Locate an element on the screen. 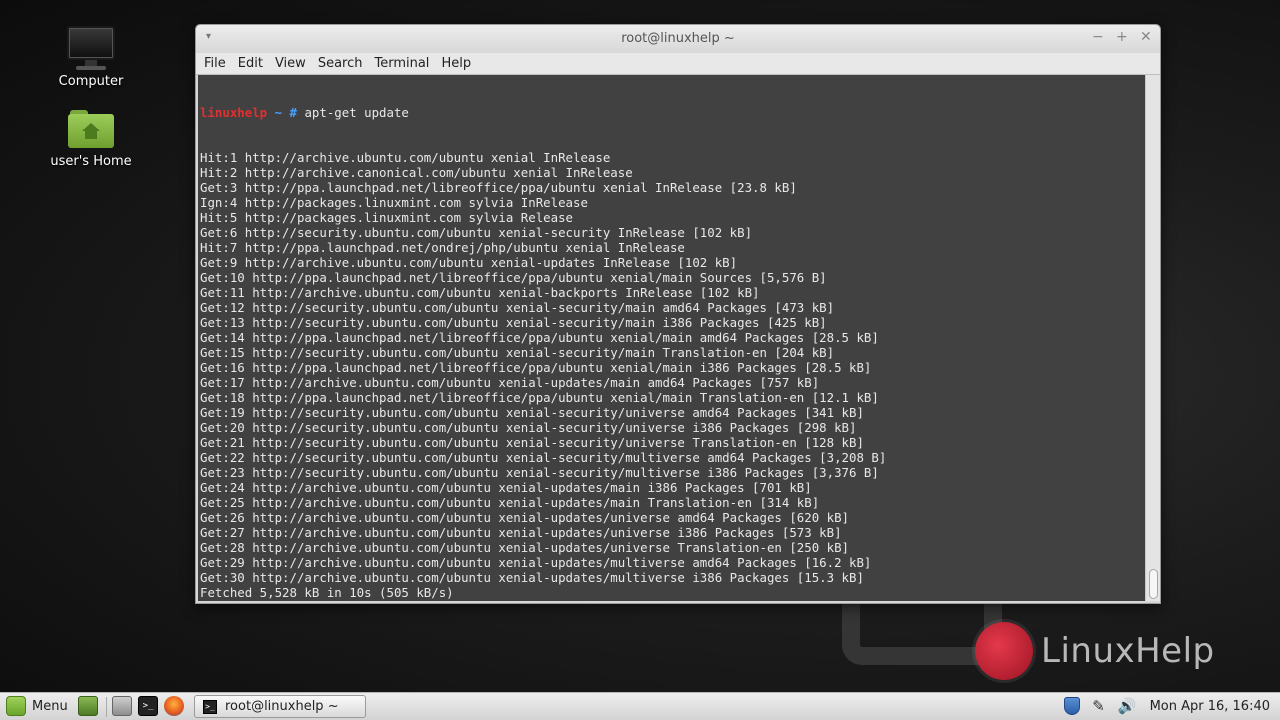 This screenshot has width=1280, height=720. start-menu-button: Menu is located at coordinates (37, 706).